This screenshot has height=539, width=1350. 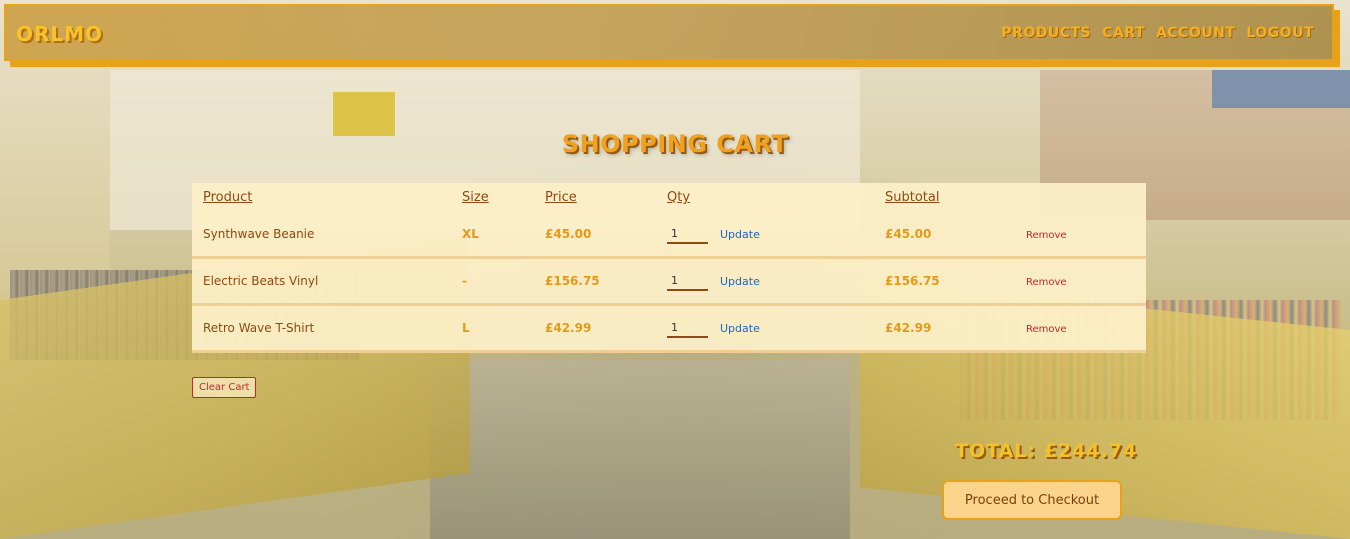 I want to click on column-header-actions, so click(x=1080, y=197).